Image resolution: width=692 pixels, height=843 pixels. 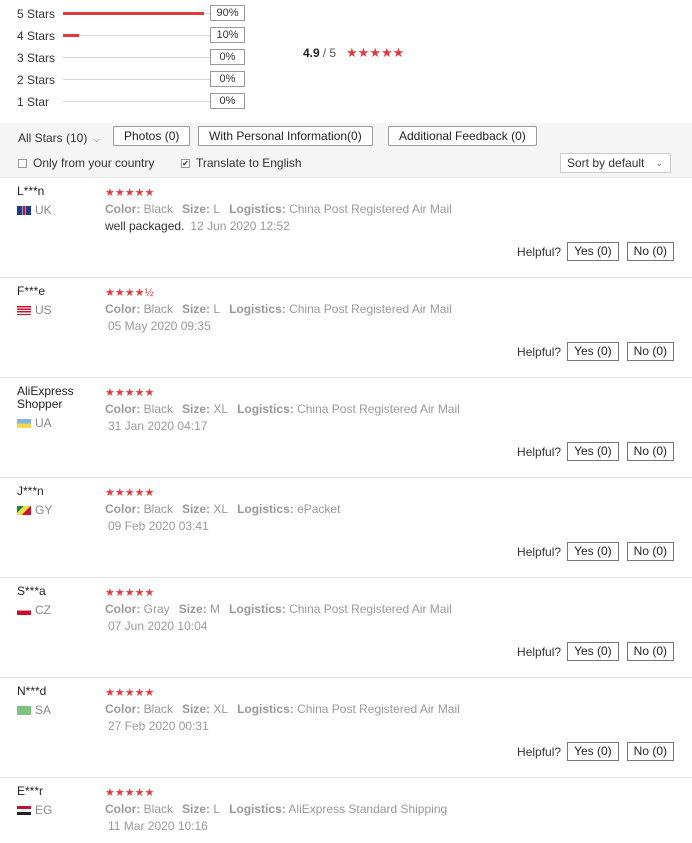 I want to click on reviewer-country: US, so click(x=34, y=310).